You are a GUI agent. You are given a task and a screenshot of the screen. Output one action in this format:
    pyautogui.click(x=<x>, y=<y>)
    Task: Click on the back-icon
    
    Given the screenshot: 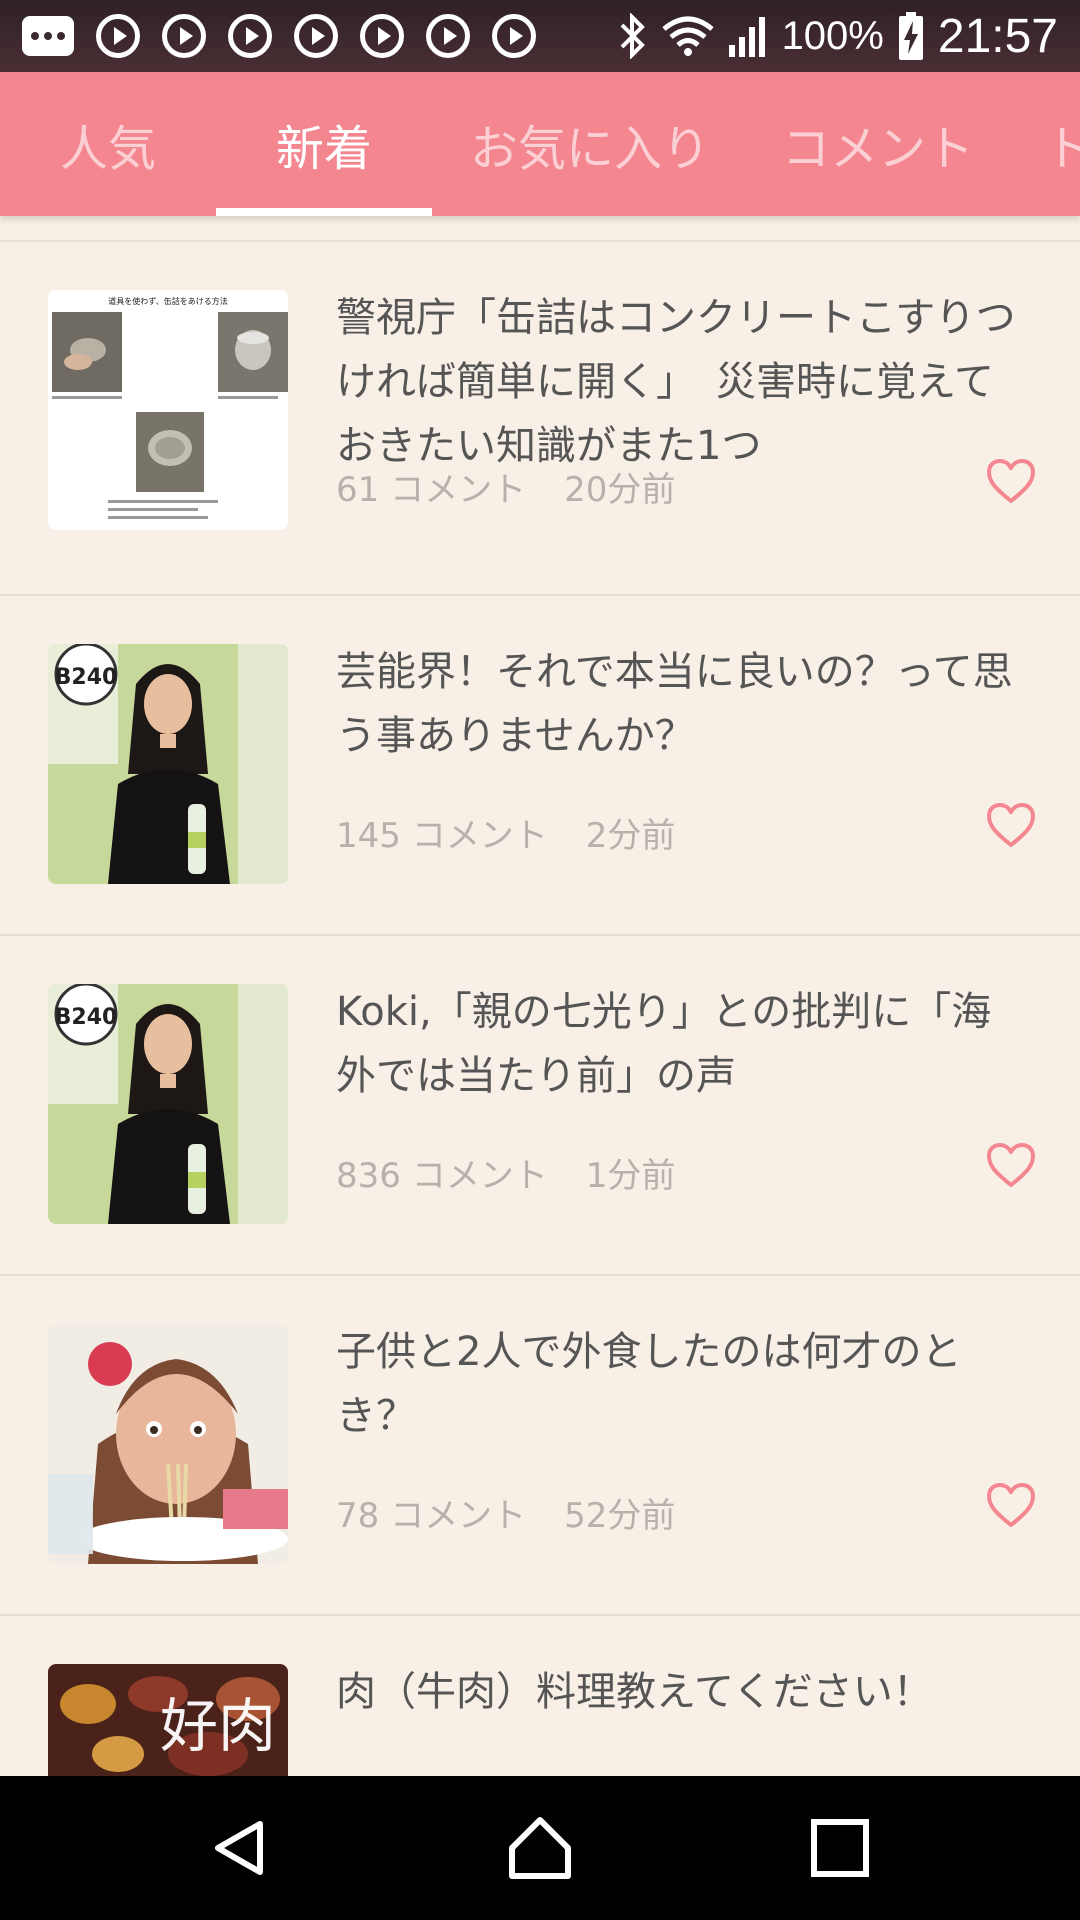 What is the action you would take?
    pyautogui.click(x=240, y=1848)
    